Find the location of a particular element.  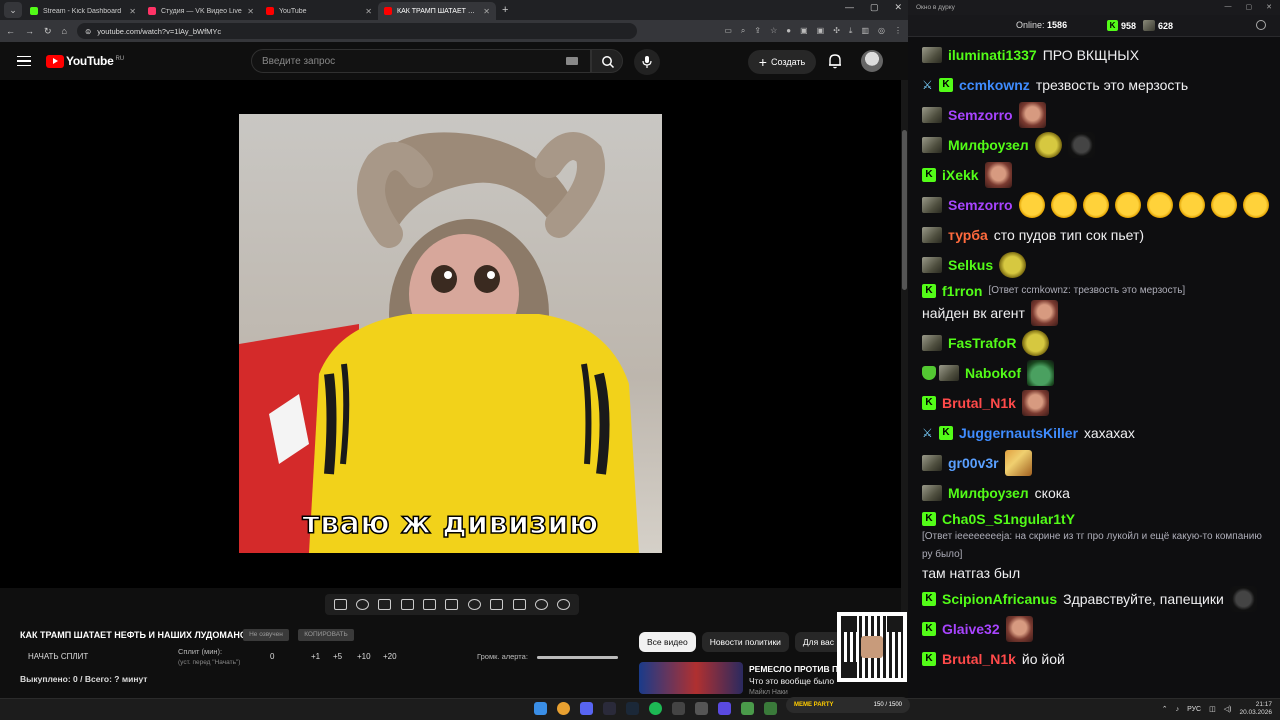

cast-icon: ▭ is located at coordinates (728, 31).